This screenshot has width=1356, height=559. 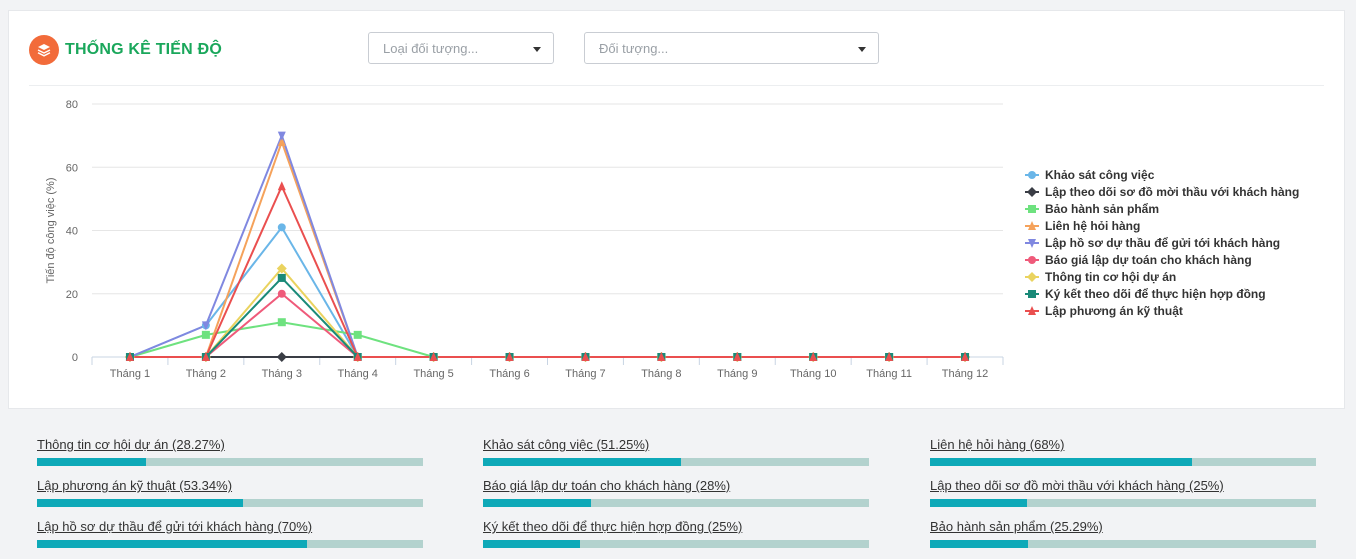 What do you see at coordinates (1155, 294) in the screenshot?
I see `legend-label: Ký kết theo dõi để thực hiện hợp đồng` at bounding box center [1155, 294].